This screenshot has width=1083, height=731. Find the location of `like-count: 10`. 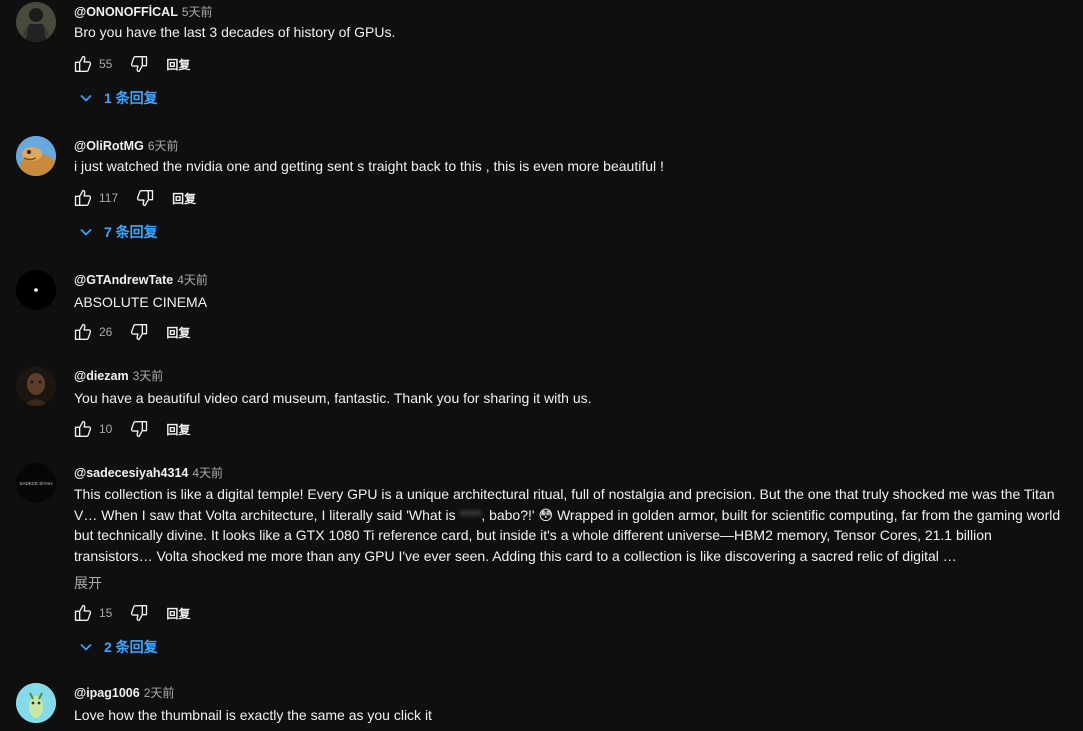

like-count: 10 is located at coordinates (106, 429).